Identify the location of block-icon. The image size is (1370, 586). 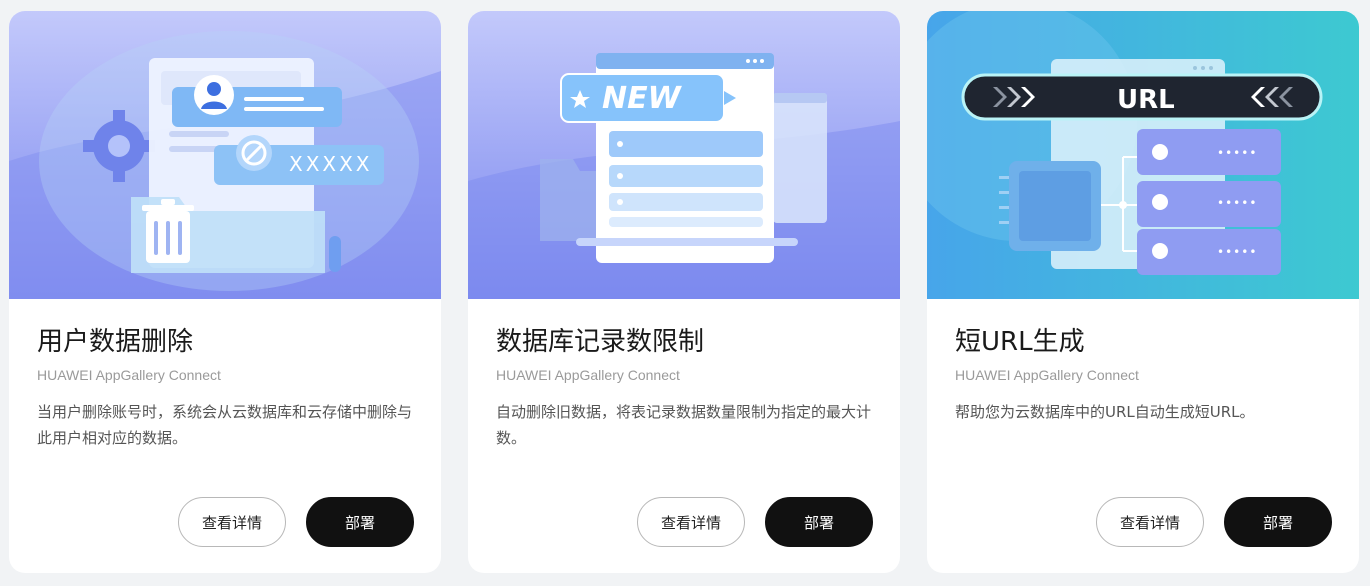
(254, 153).